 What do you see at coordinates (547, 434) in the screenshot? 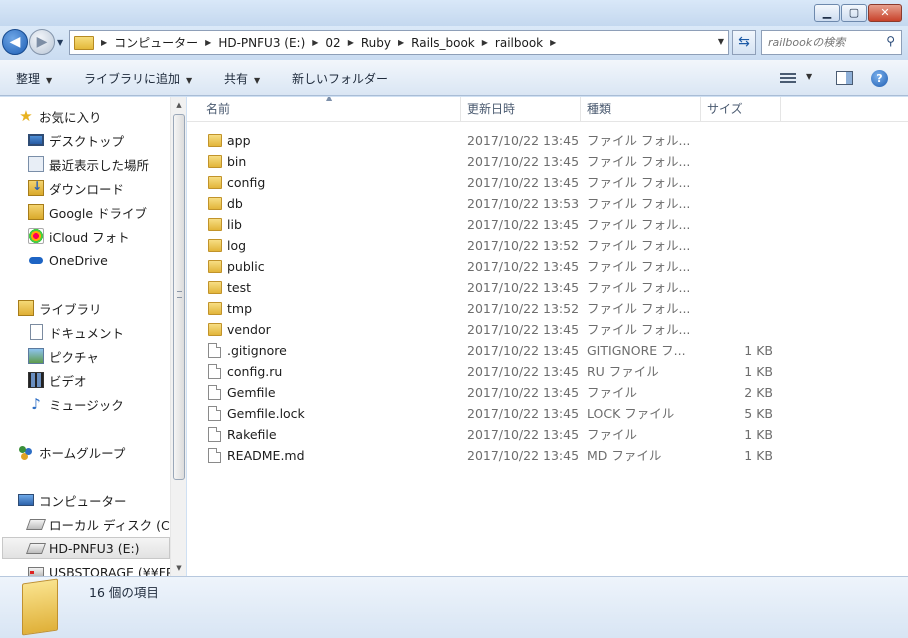
I see `table-row: Rakefile 2017/10/22 13:45 ファイル 1 KB` at bounding box center [547, 434].